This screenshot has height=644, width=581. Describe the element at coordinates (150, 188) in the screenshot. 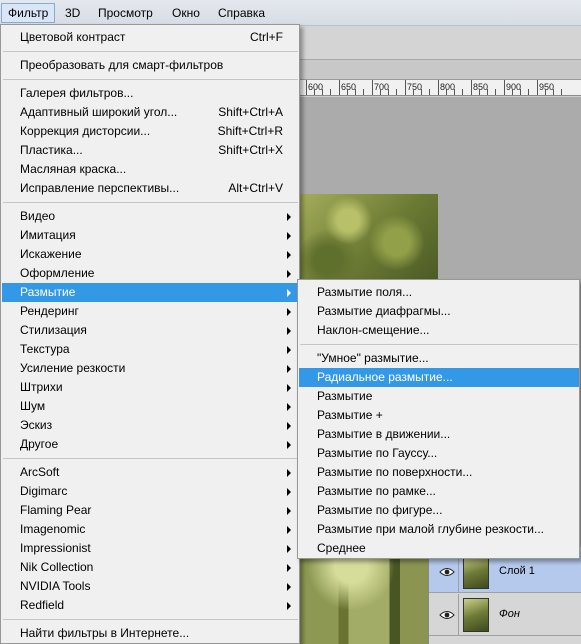

I see `filter-menu-item: Исправление перспективы... Alt+Ctrl+V` at that location.